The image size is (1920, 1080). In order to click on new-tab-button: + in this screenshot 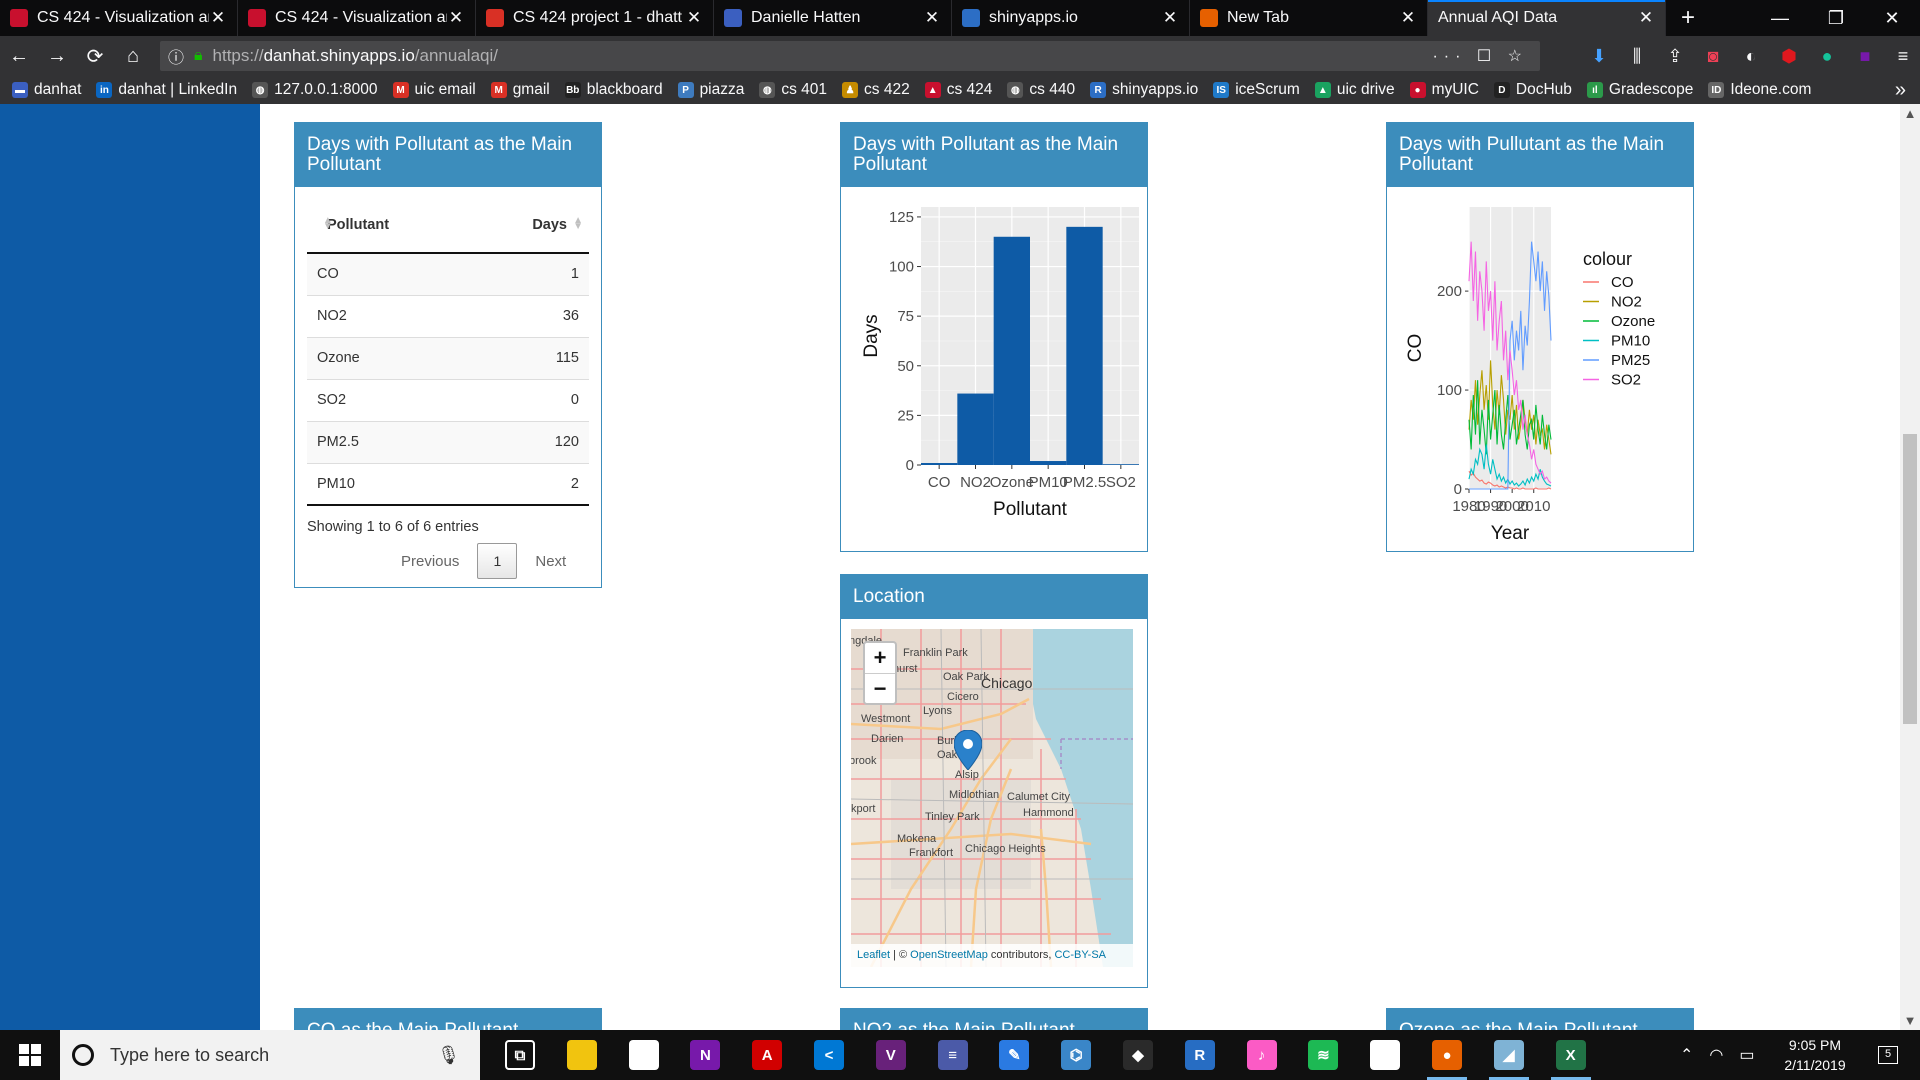, I will do `click(1688, 18)`.